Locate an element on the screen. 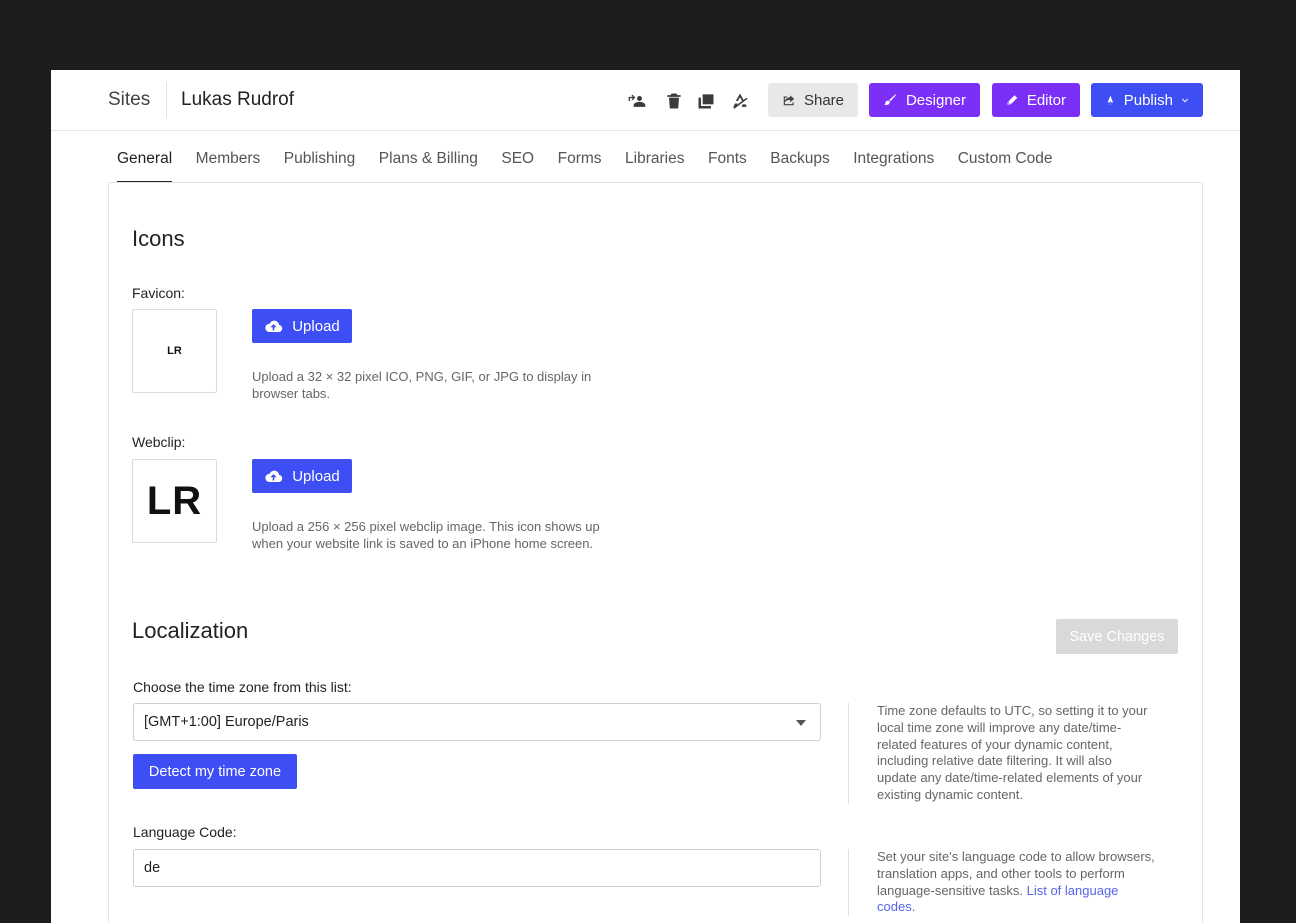 This screenshot has height=923, width=1296. webclip-upload-button: Upload is located at coordinates (302, 476).